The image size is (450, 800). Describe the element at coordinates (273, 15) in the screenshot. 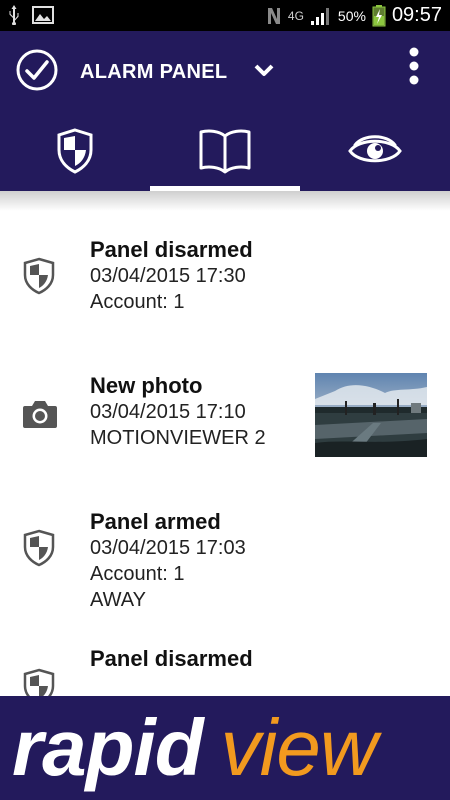

I see `nfc-icon` at that location.